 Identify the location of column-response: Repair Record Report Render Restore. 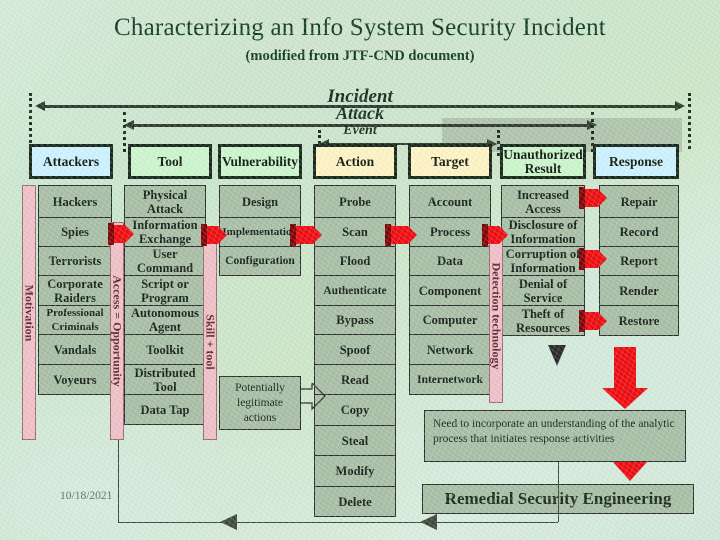
(639, 260).